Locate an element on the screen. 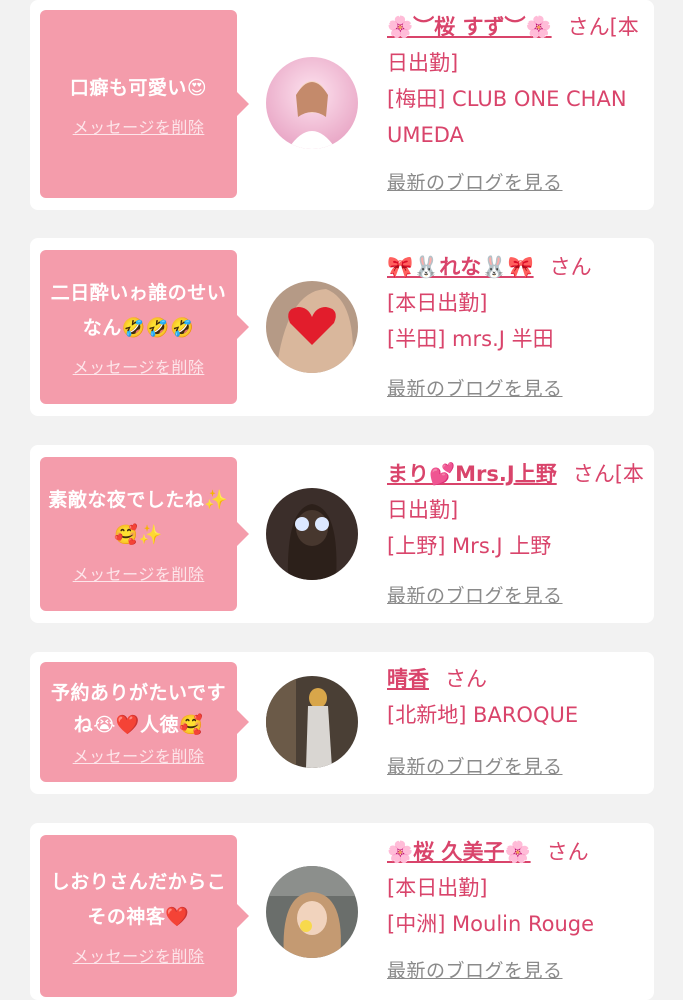 Image resolution: width=683 pixels, height=1000 pixels. message-bubble: 口癖も可愛い😍 メッセージを削除 is located at coordinates (144, 104).